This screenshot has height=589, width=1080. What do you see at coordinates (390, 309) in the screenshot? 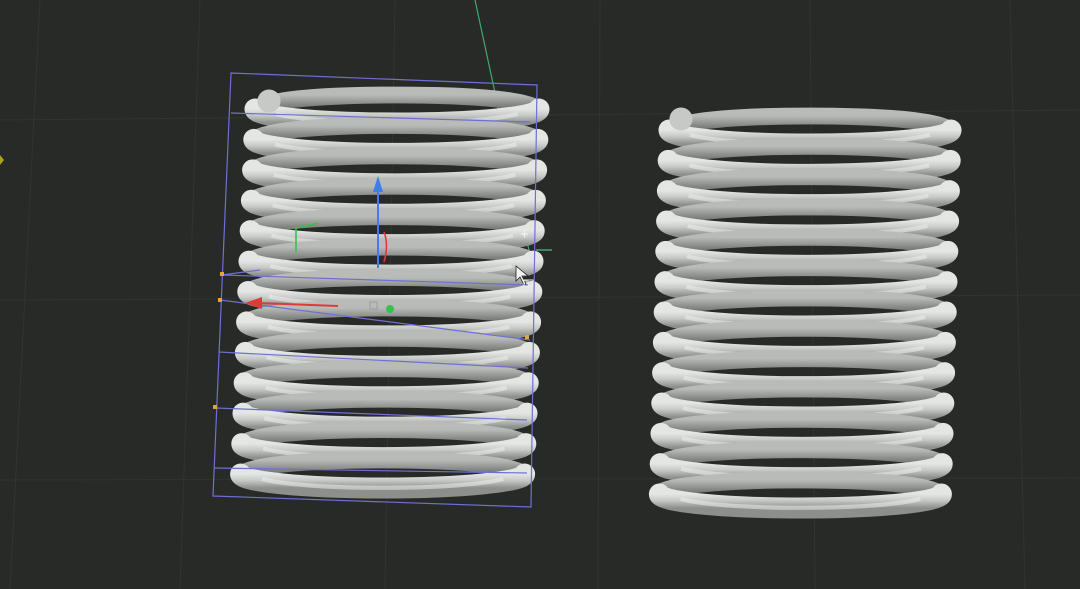
I see `gizmo-center-icon` at bounding box center [390, 309].